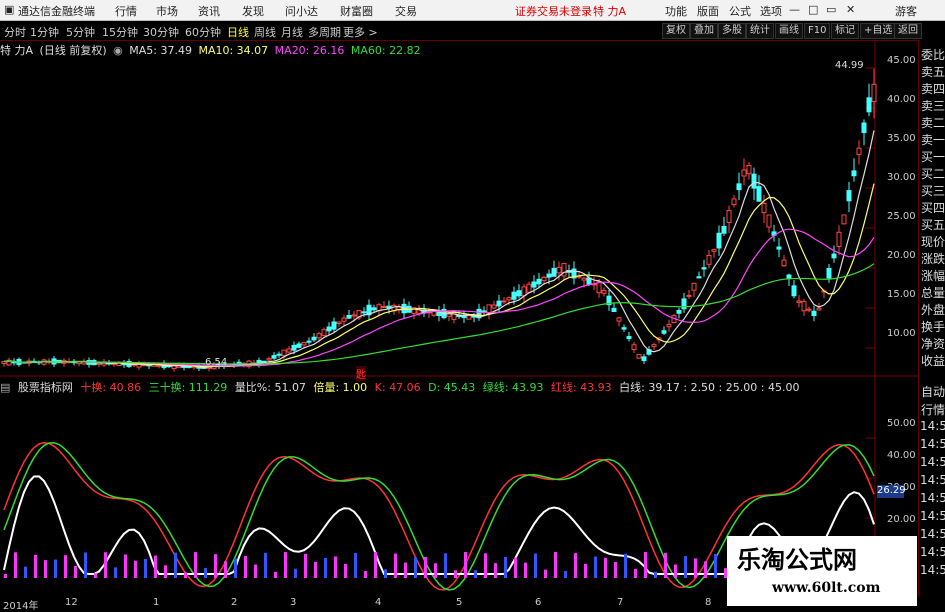 This screenshot has width=945, height=612. What do you see at coordinates (740, 11) in the screenshot?
I see `menu-gongshi: 公式` at bounding box center [740, 11].